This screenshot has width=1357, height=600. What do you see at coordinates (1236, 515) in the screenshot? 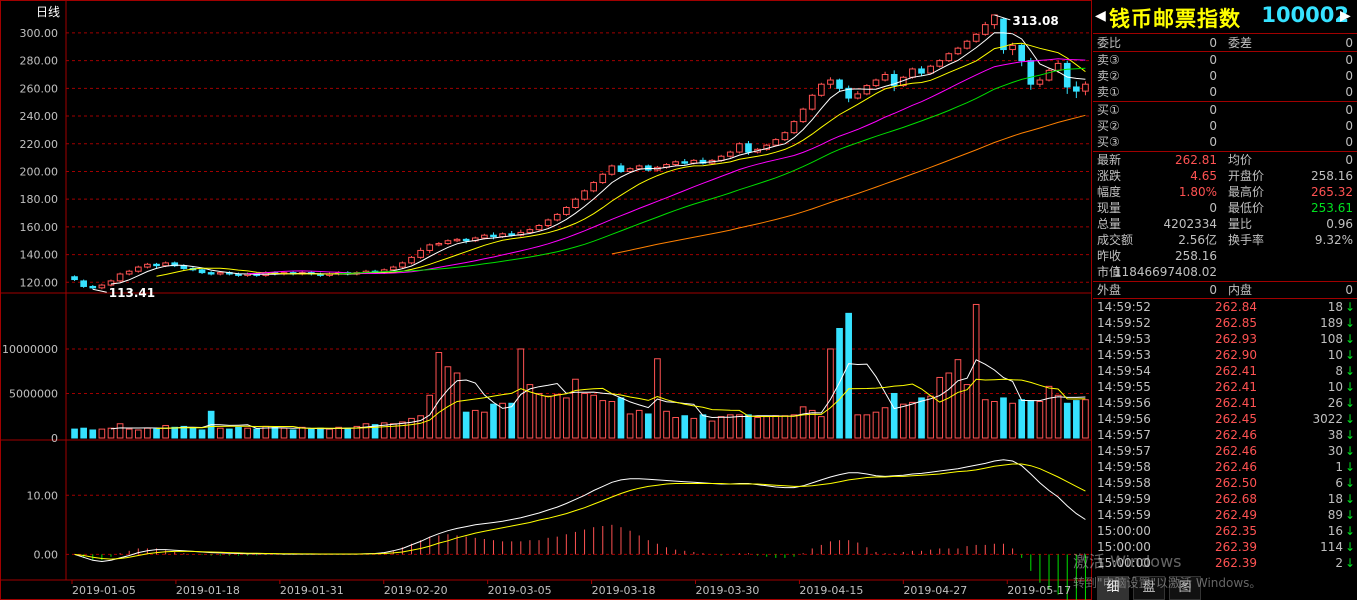
I see `tick-price: 262.49` at bounding box center [1236, 515].